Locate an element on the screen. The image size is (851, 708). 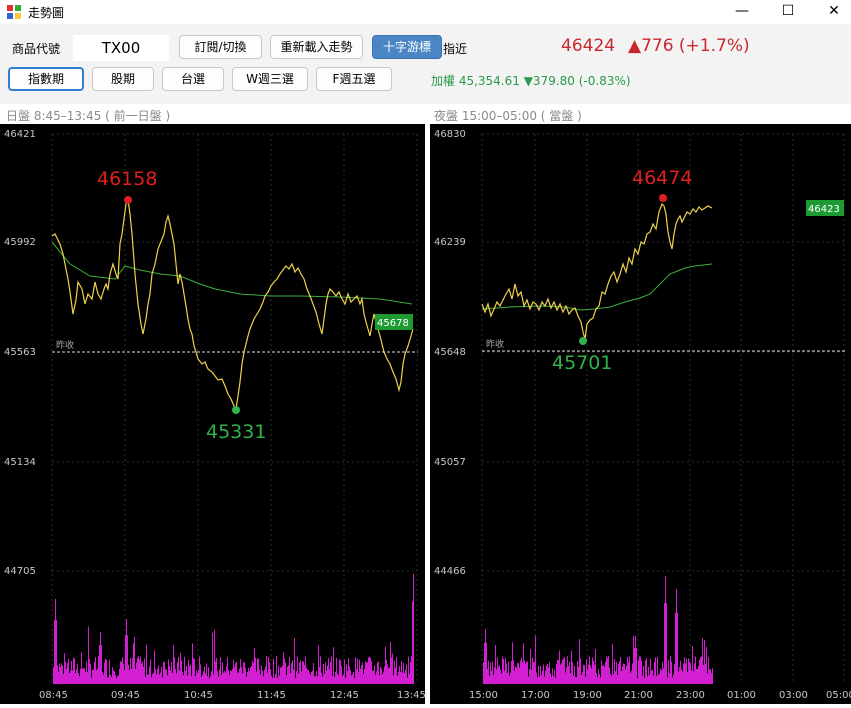
subscribe-button: 訂閱/切換 is located at coordinates (220, 47).